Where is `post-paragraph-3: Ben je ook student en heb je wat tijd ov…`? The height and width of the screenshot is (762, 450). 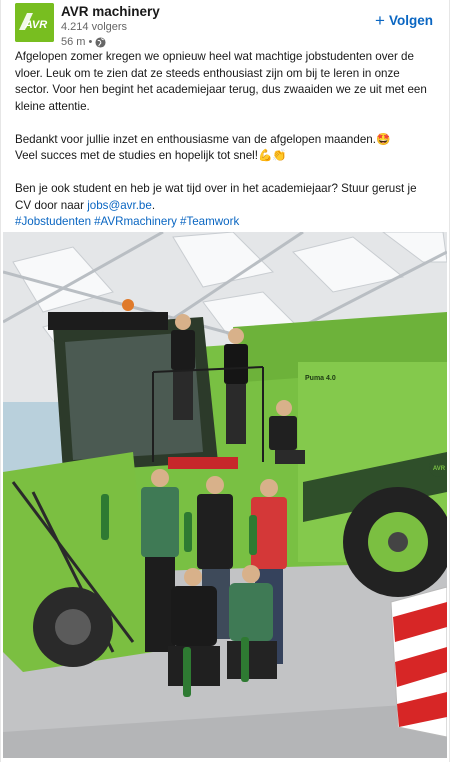 post-paragraph-3: Ben je ook student en heb je wat tijd ov… is located at coordinates (221, 197).